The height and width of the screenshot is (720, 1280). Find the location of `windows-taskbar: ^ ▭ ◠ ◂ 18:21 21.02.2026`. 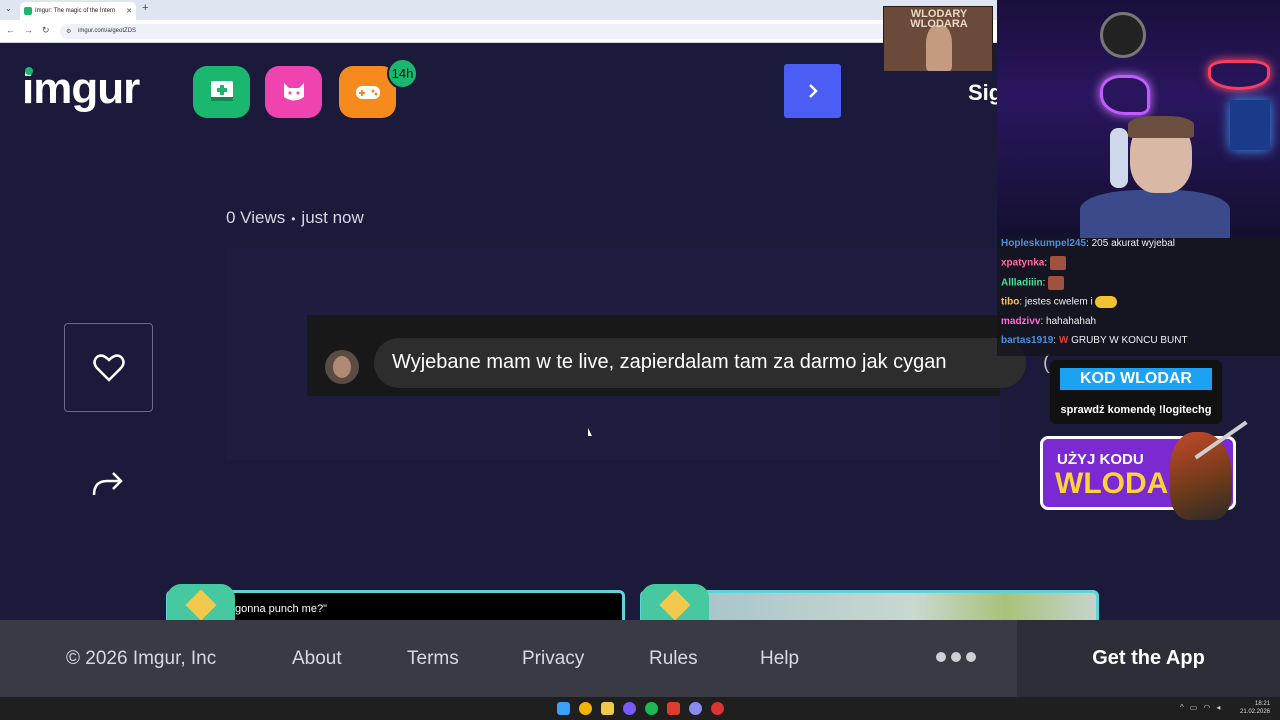

windows-taskbar: ^ ▭ ◠ ◂ 18:21 21.02.2026 is located at coordinates (640, 708).